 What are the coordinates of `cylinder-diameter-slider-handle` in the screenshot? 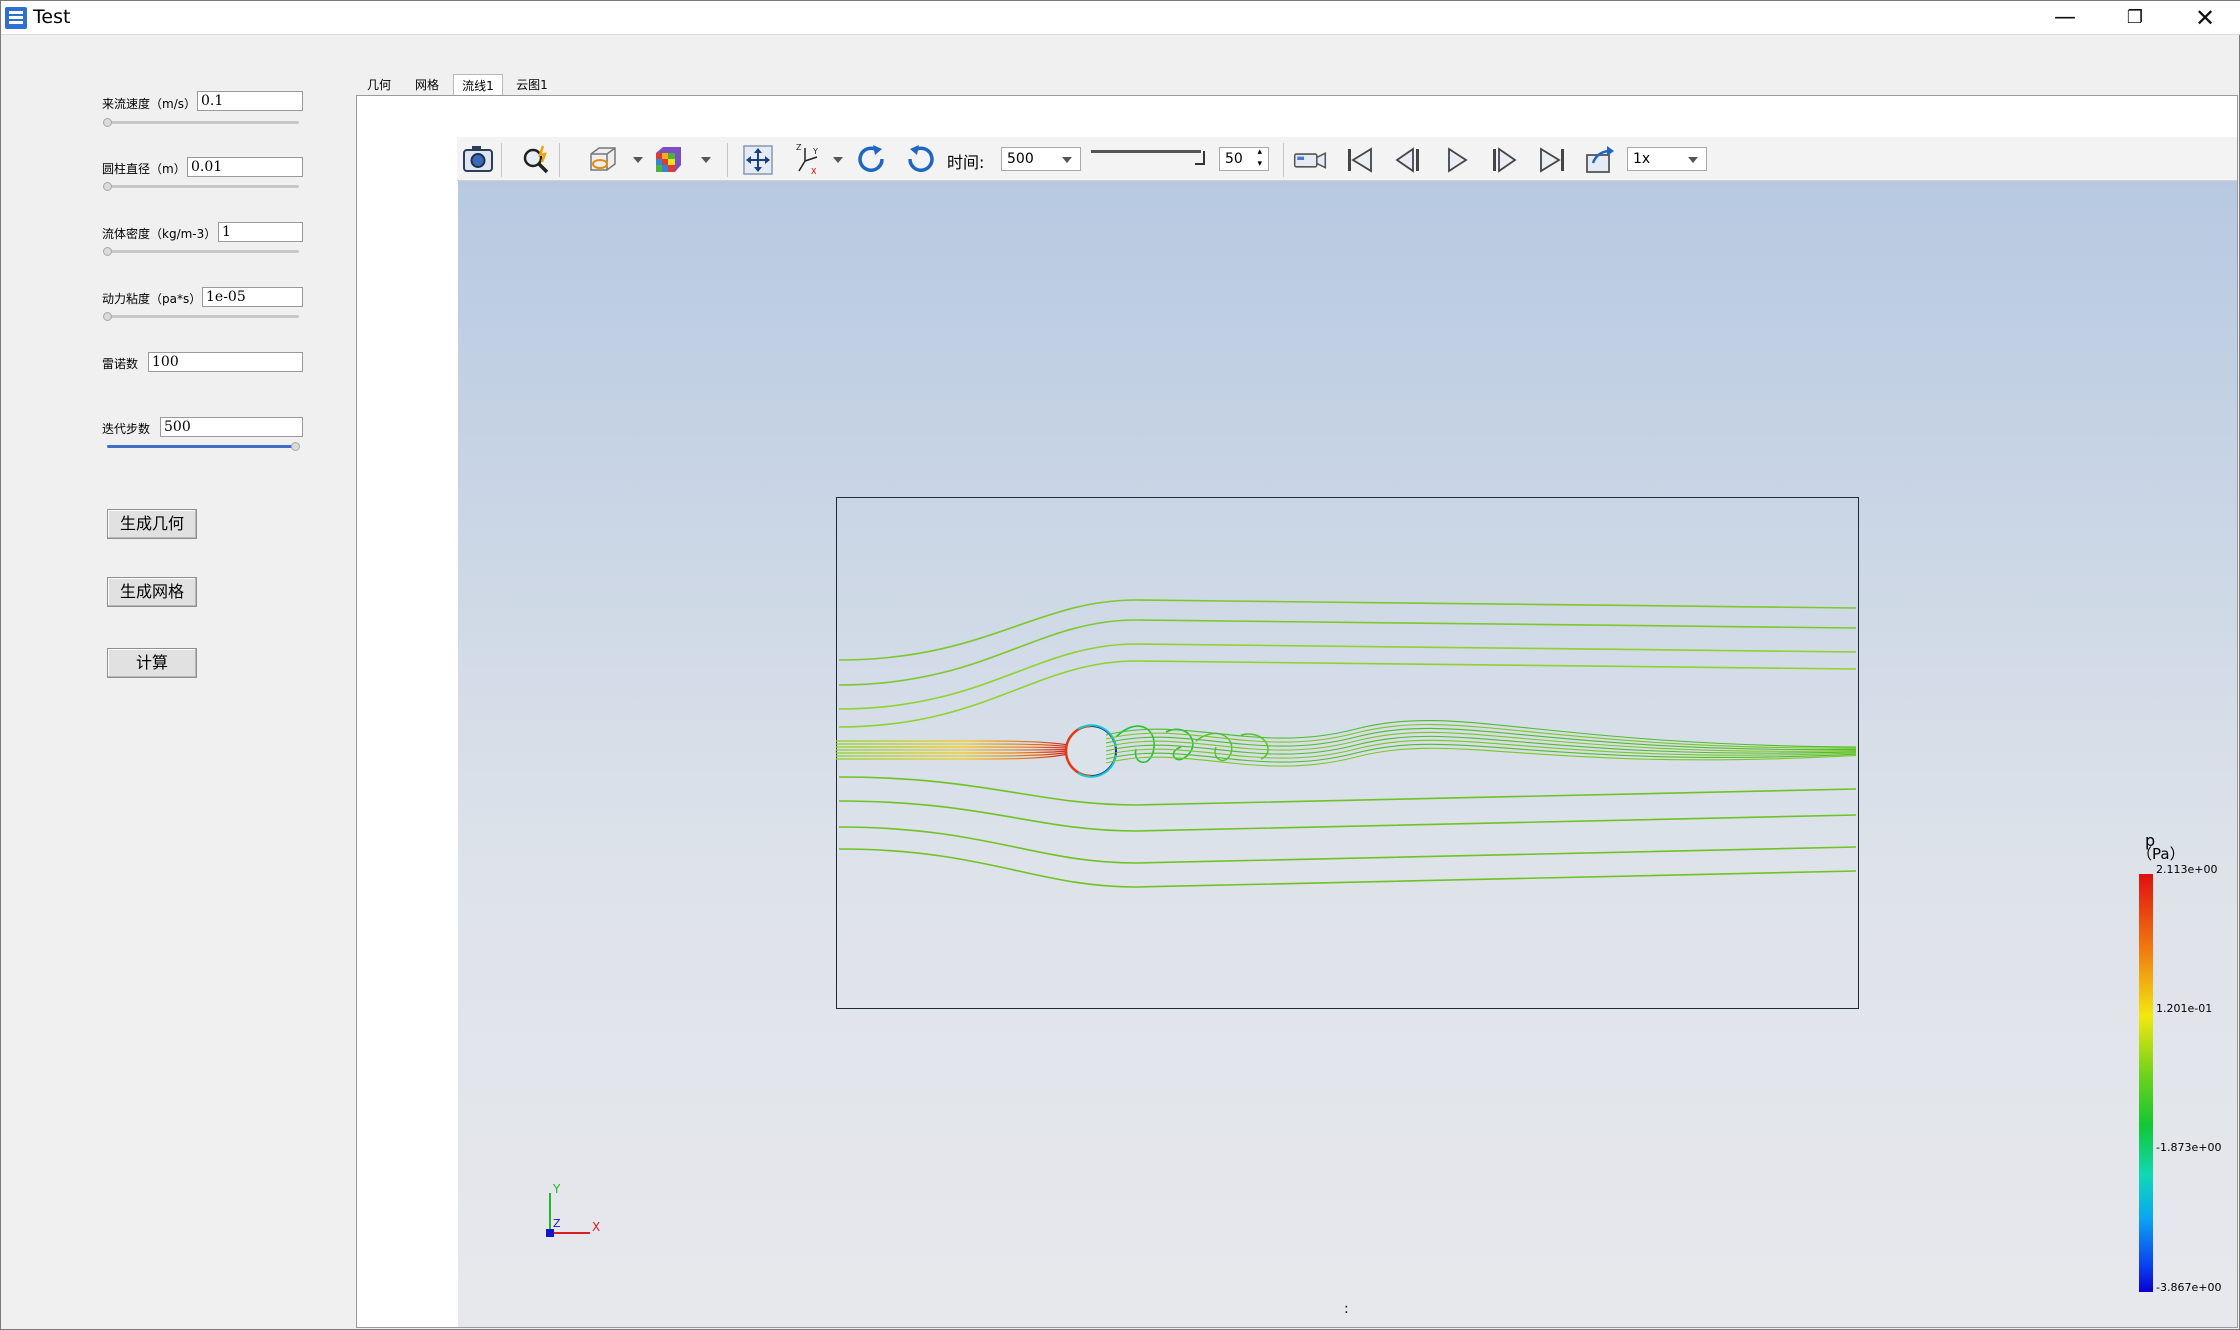 It's located at (107, 186).